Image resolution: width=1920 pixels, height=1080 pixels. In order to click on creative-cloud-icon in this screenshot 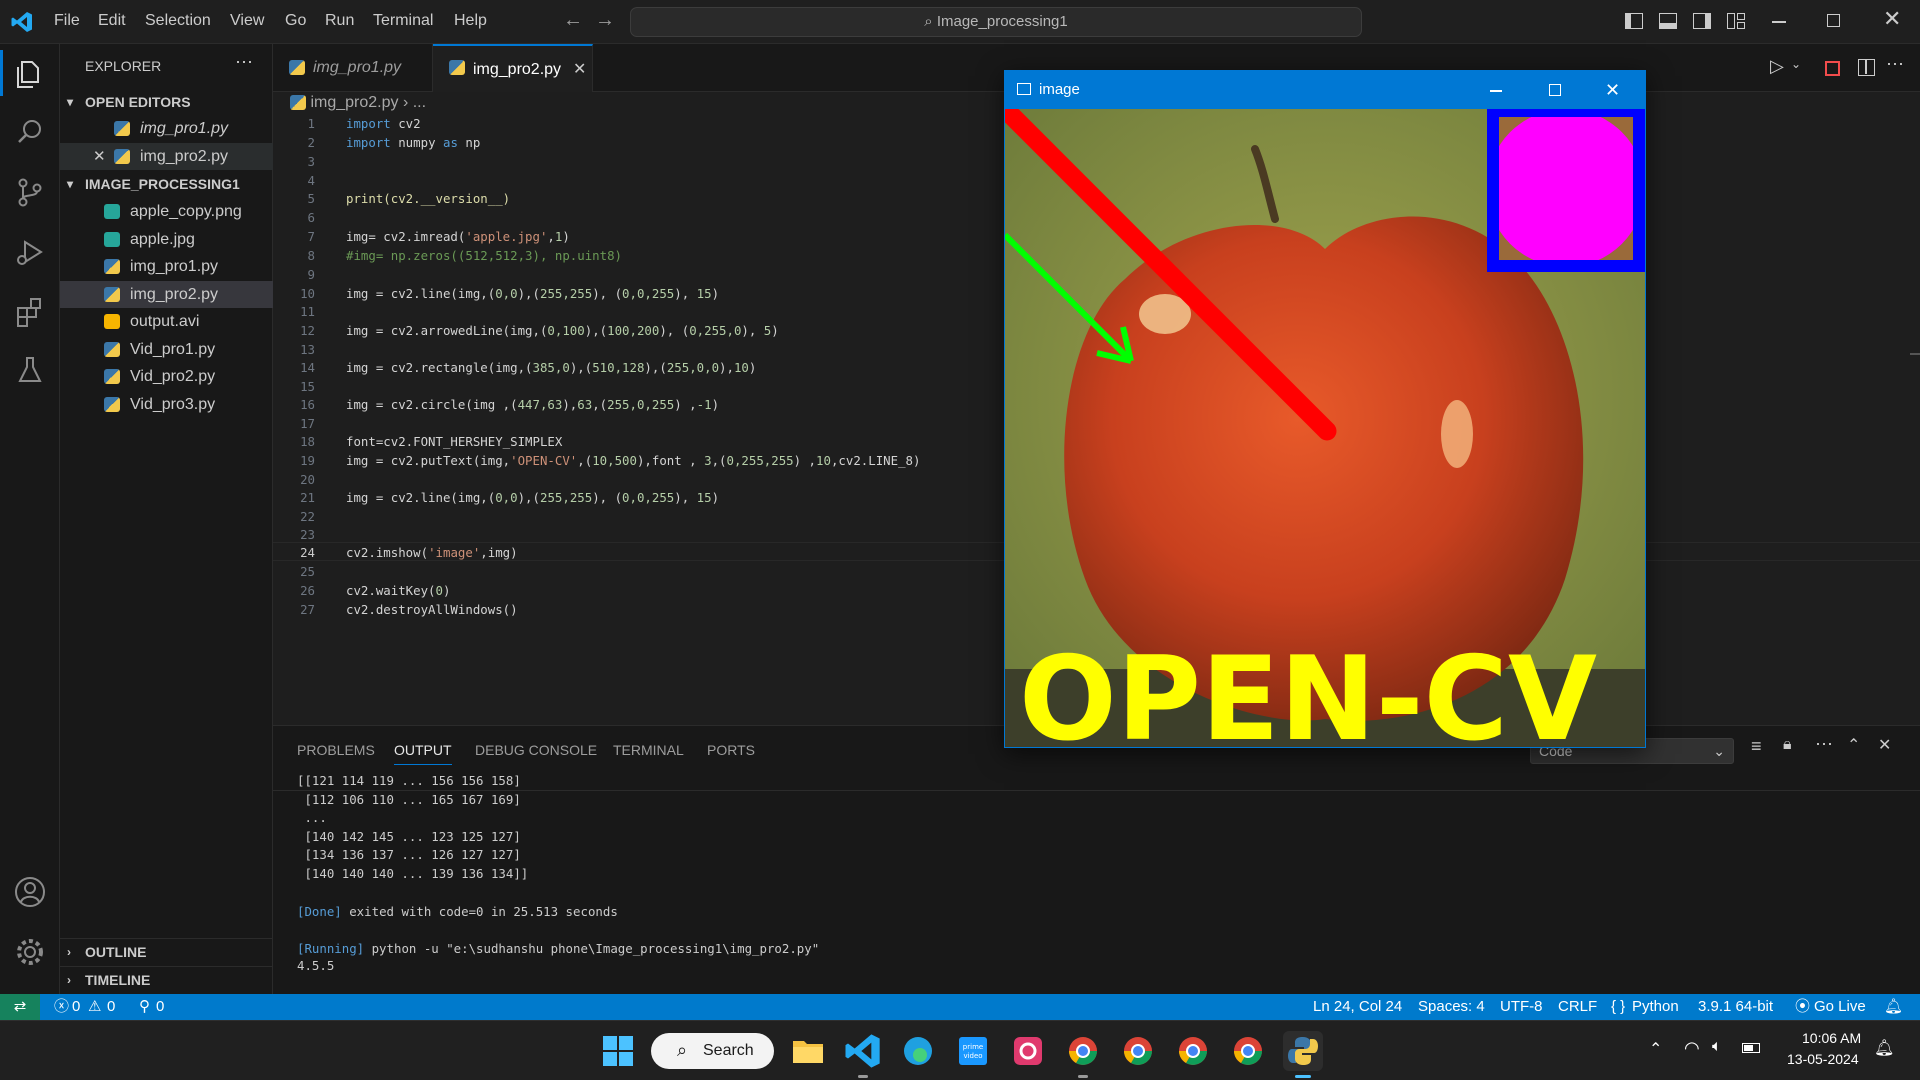, I will do `click(1028, 1051)`.